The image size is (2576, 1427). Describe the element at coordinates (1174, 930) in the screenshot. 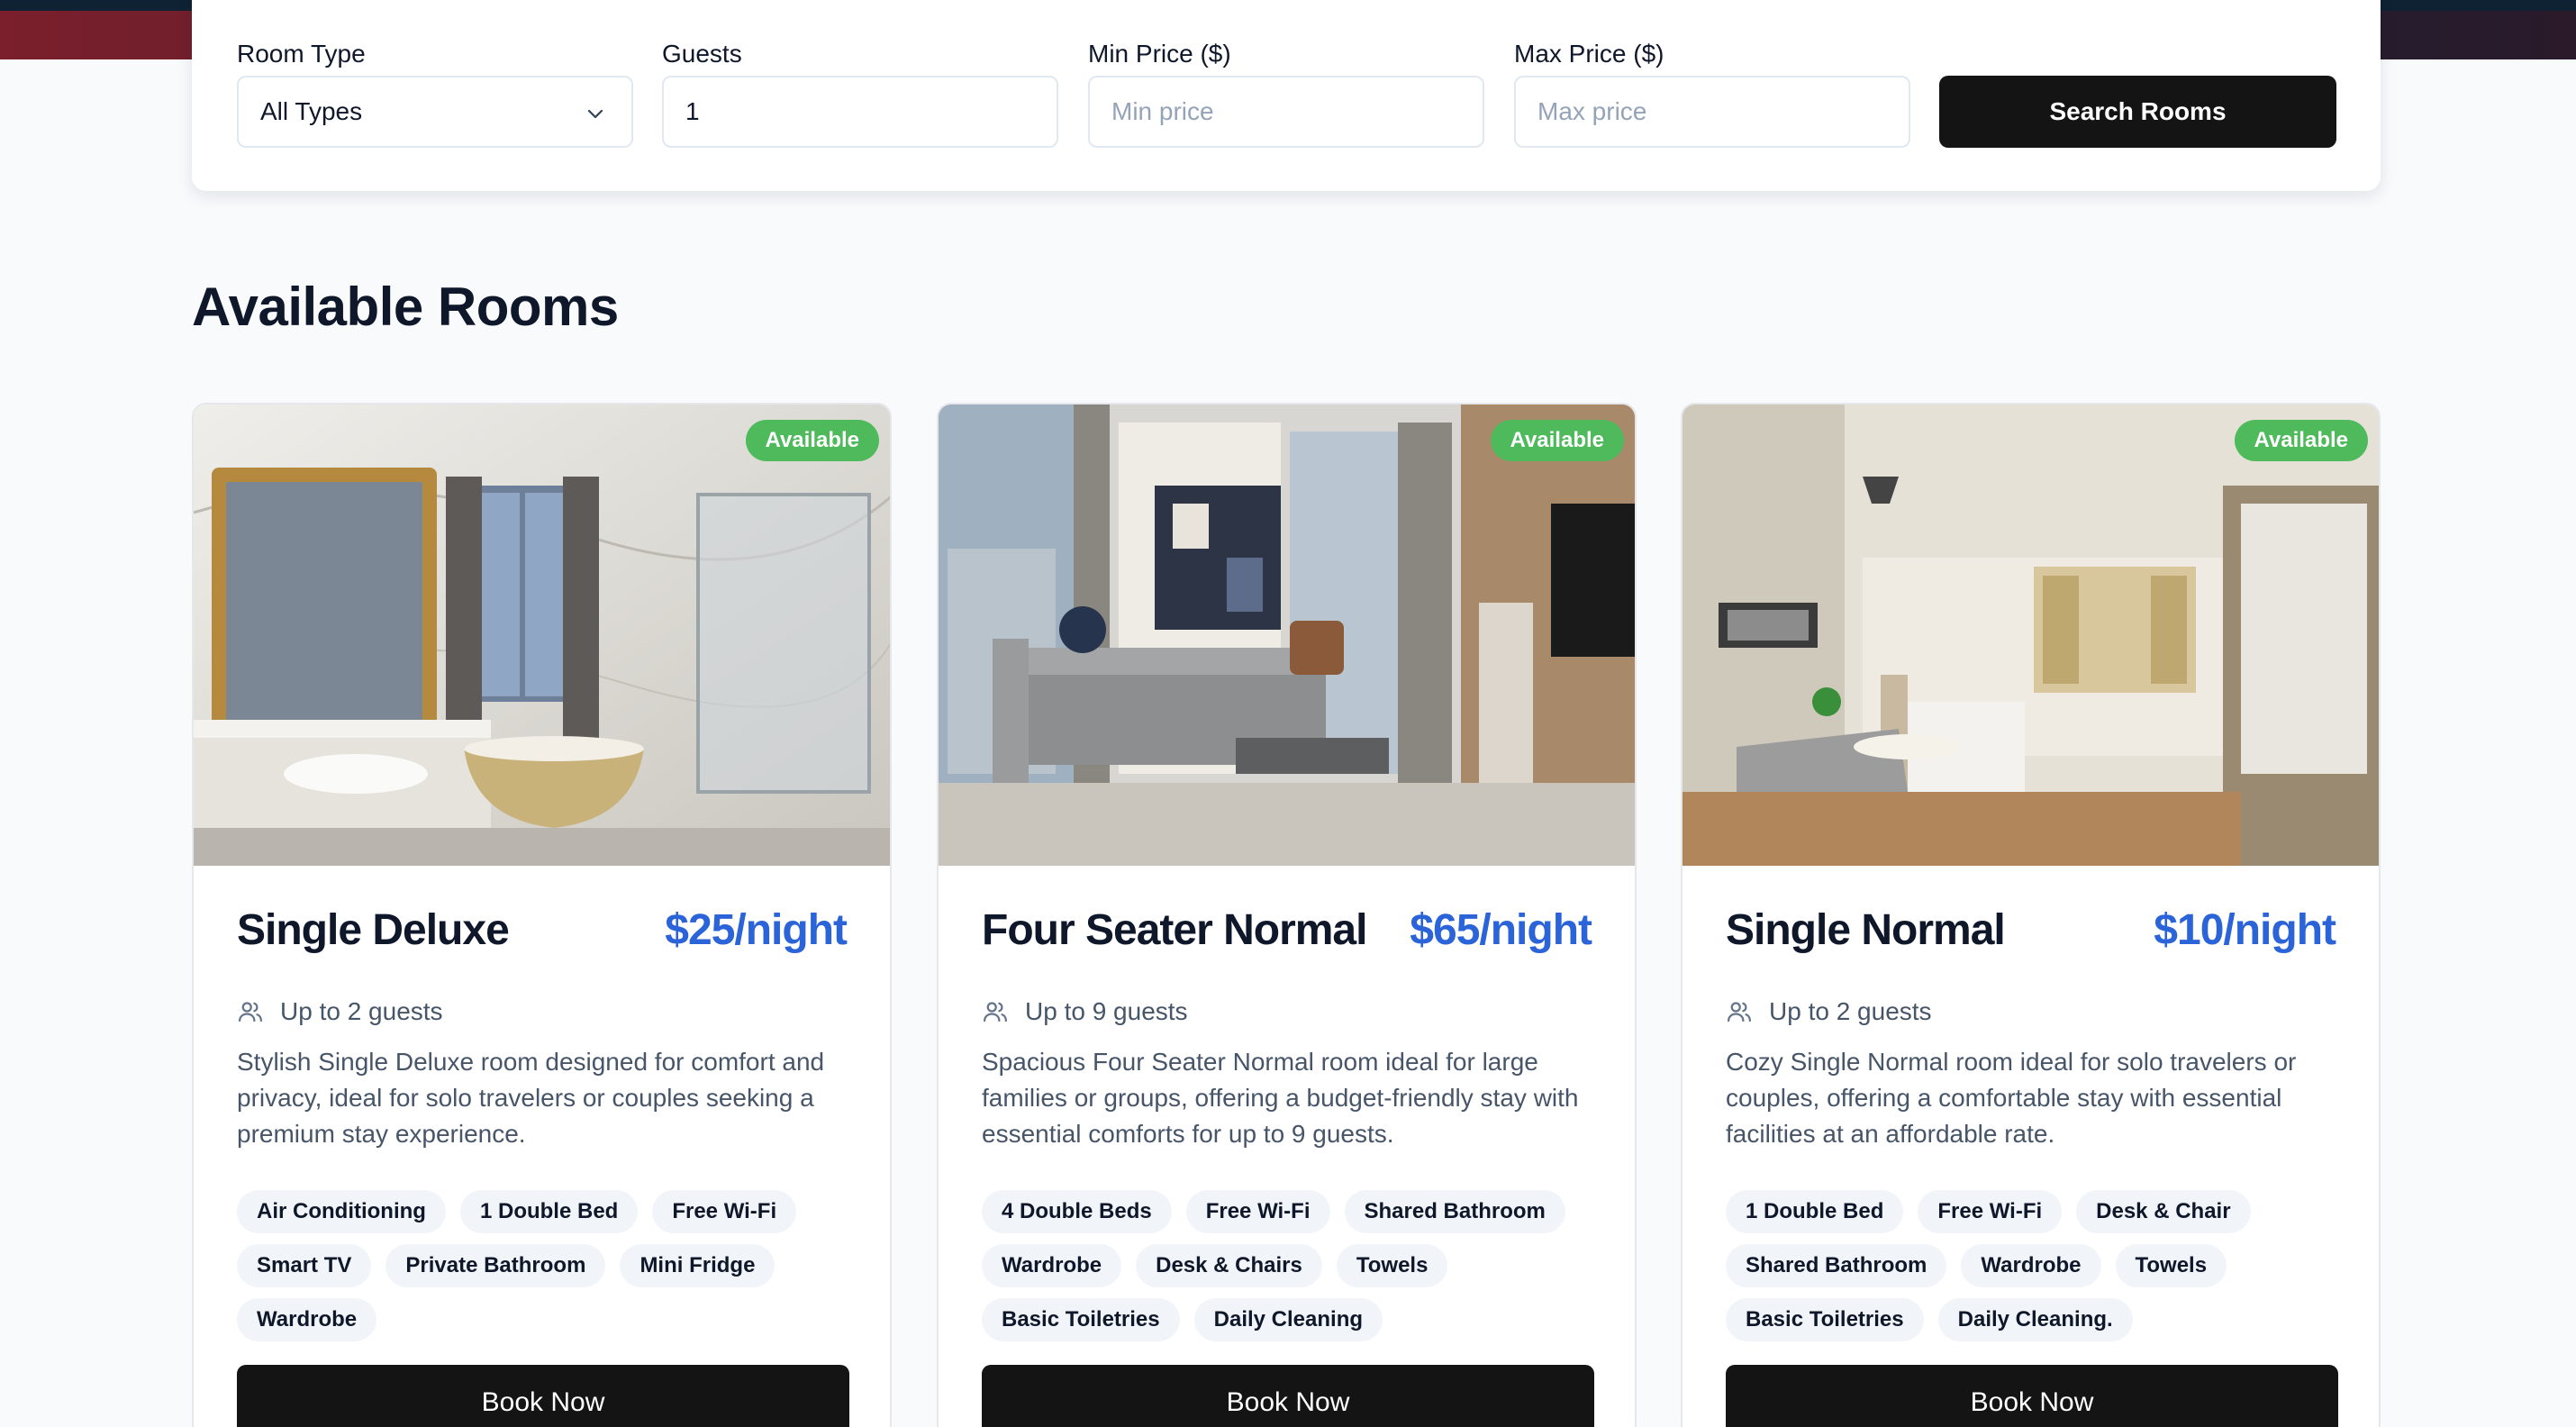

I see `room-name: Four Seater Normal` at that location.